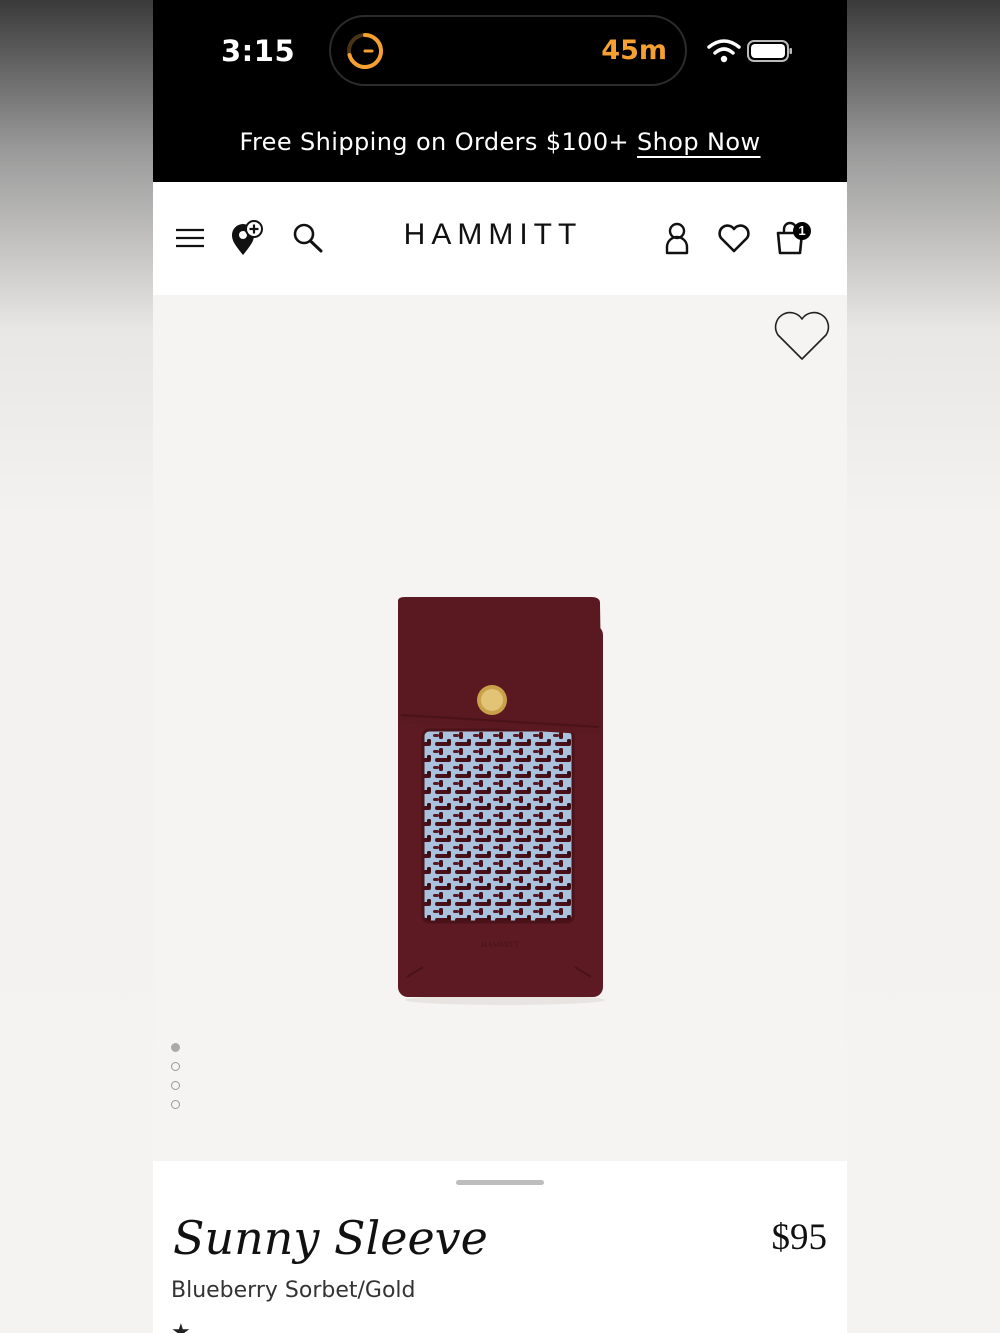  I want to click on timer-readout: 45m, so click(634, 50).